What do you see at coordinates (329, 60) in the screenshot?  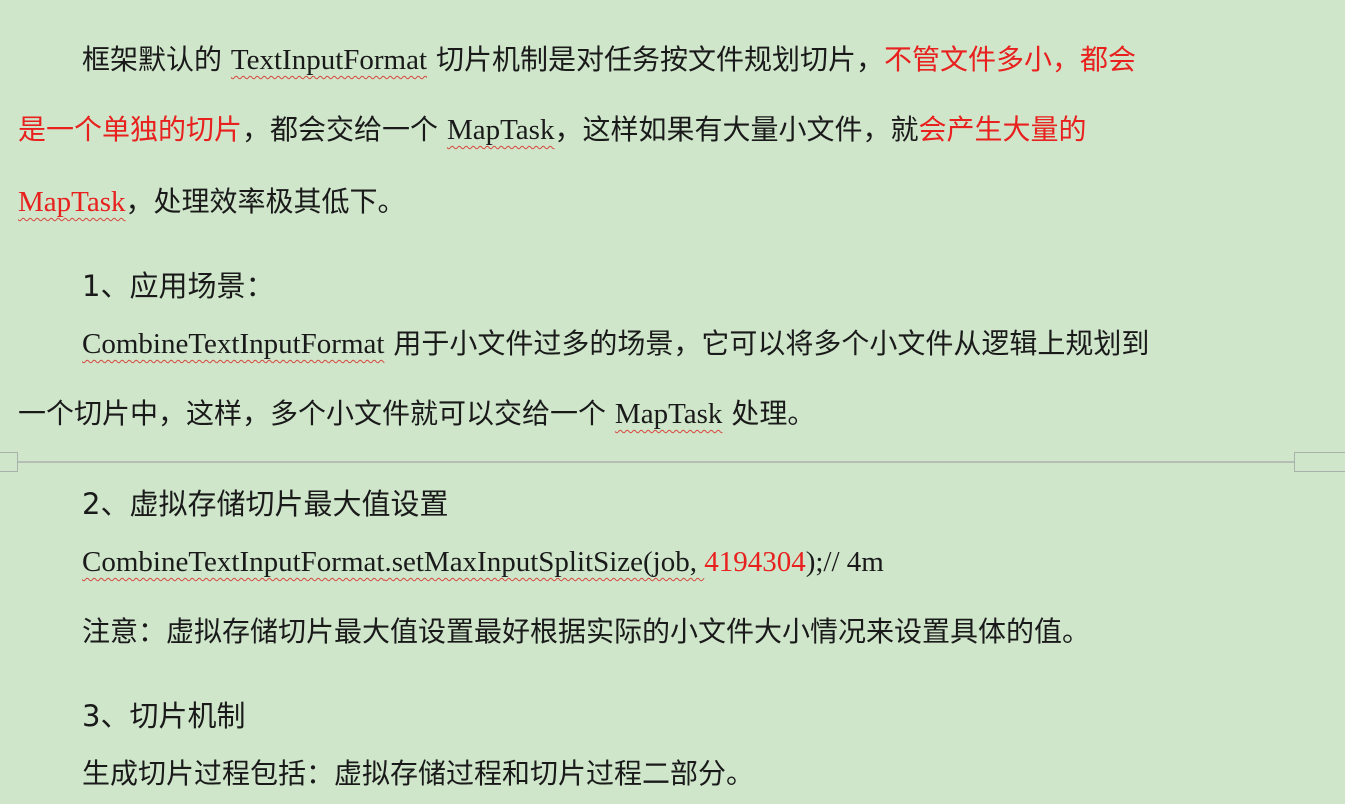 I see `term-textinputformat: TextInputFormat` at bounding box center [329, 60].